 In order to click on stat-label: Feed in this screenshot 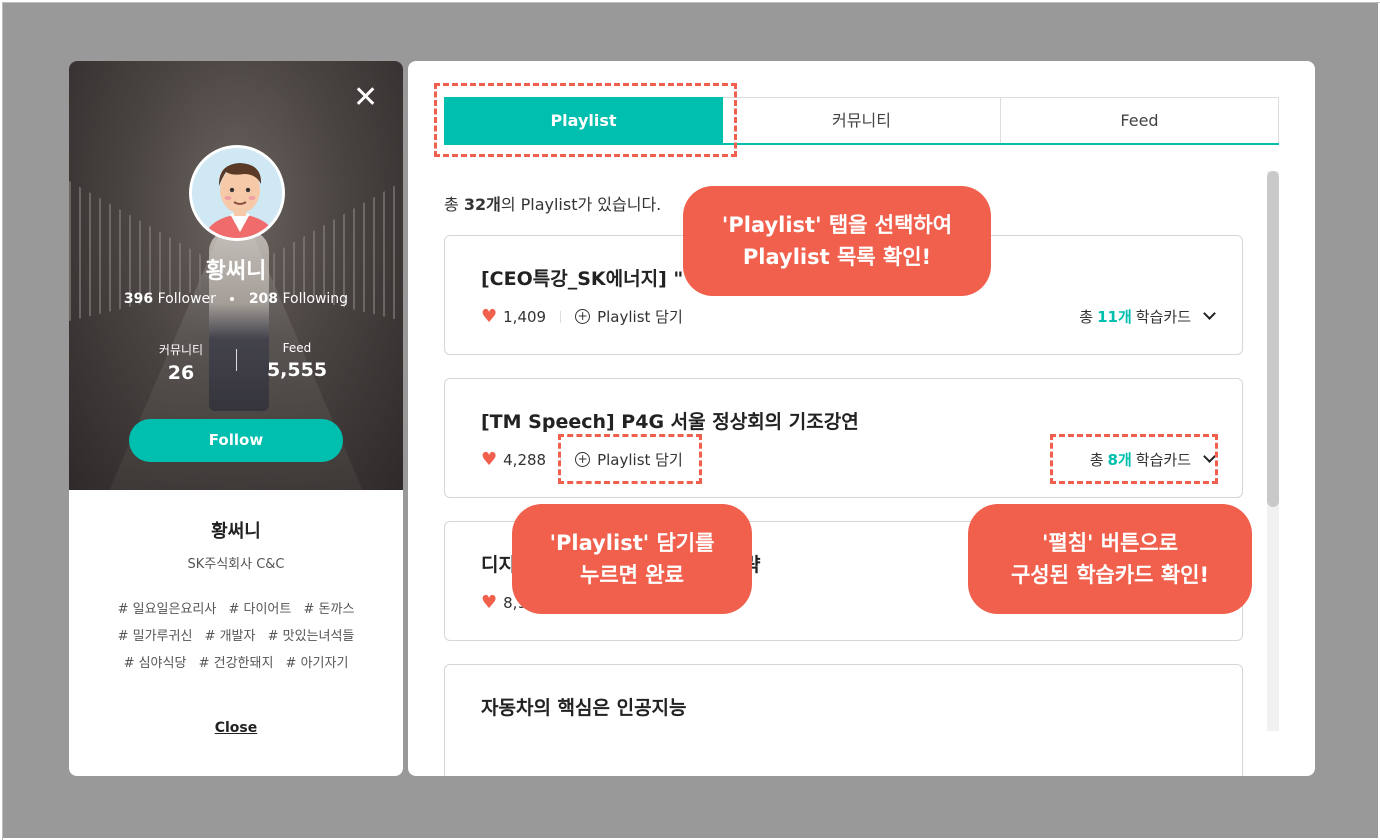, I will do `click(297, 348)`.